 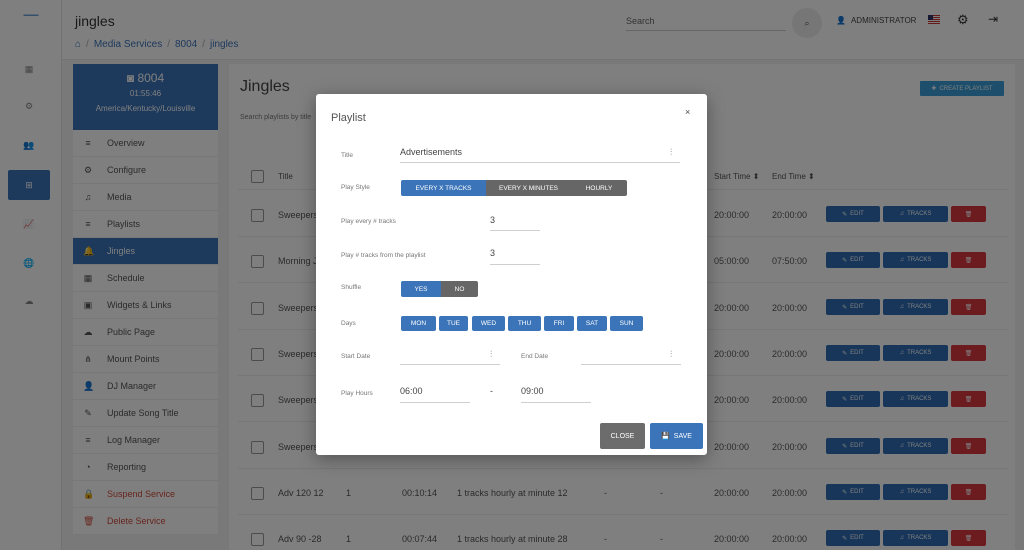 I want to click on hours-to-input: 09:00, so click(x=532, y=391).